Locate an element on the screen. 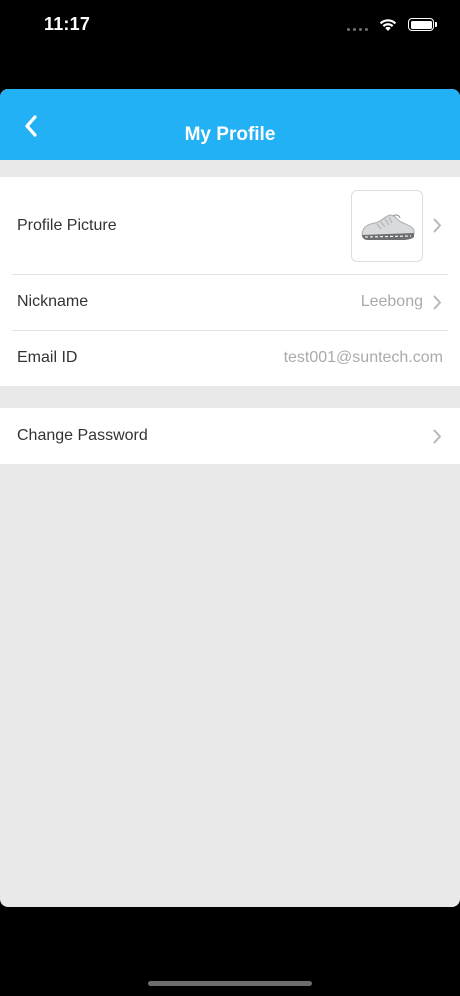 This screenshot has width=460, height=996. profile-picture-label: Profile Picture is located at coordinates (67, 225).